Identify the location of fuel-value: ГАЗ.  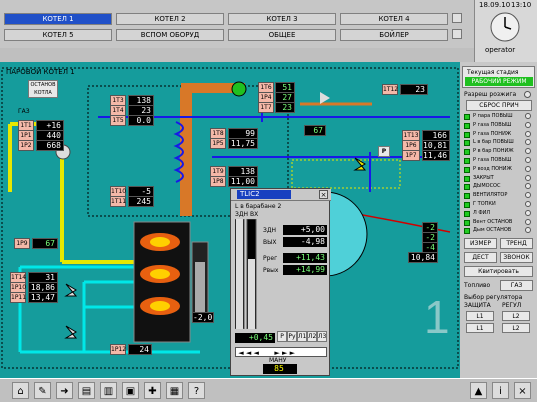
(516, 285).